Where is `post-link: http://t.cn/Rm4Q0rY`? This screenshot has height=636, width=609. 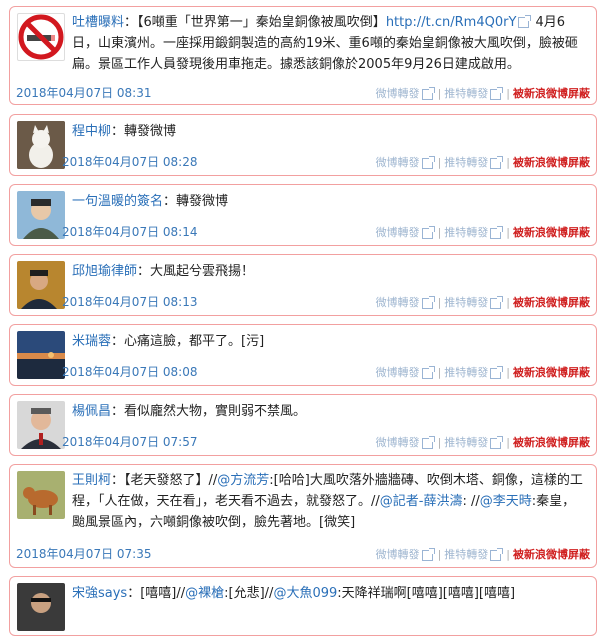
post-link: http://t.cn/Rm4Q0rY is located at coordinates (451, 22).